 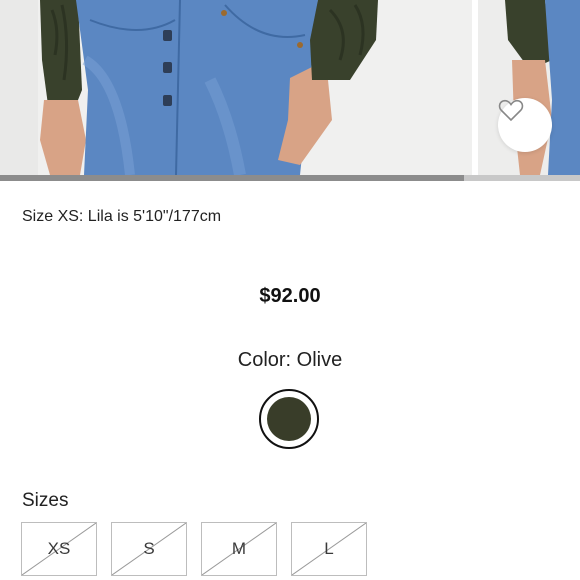 I want to click on size-label: M, so click(x=239, y=548).